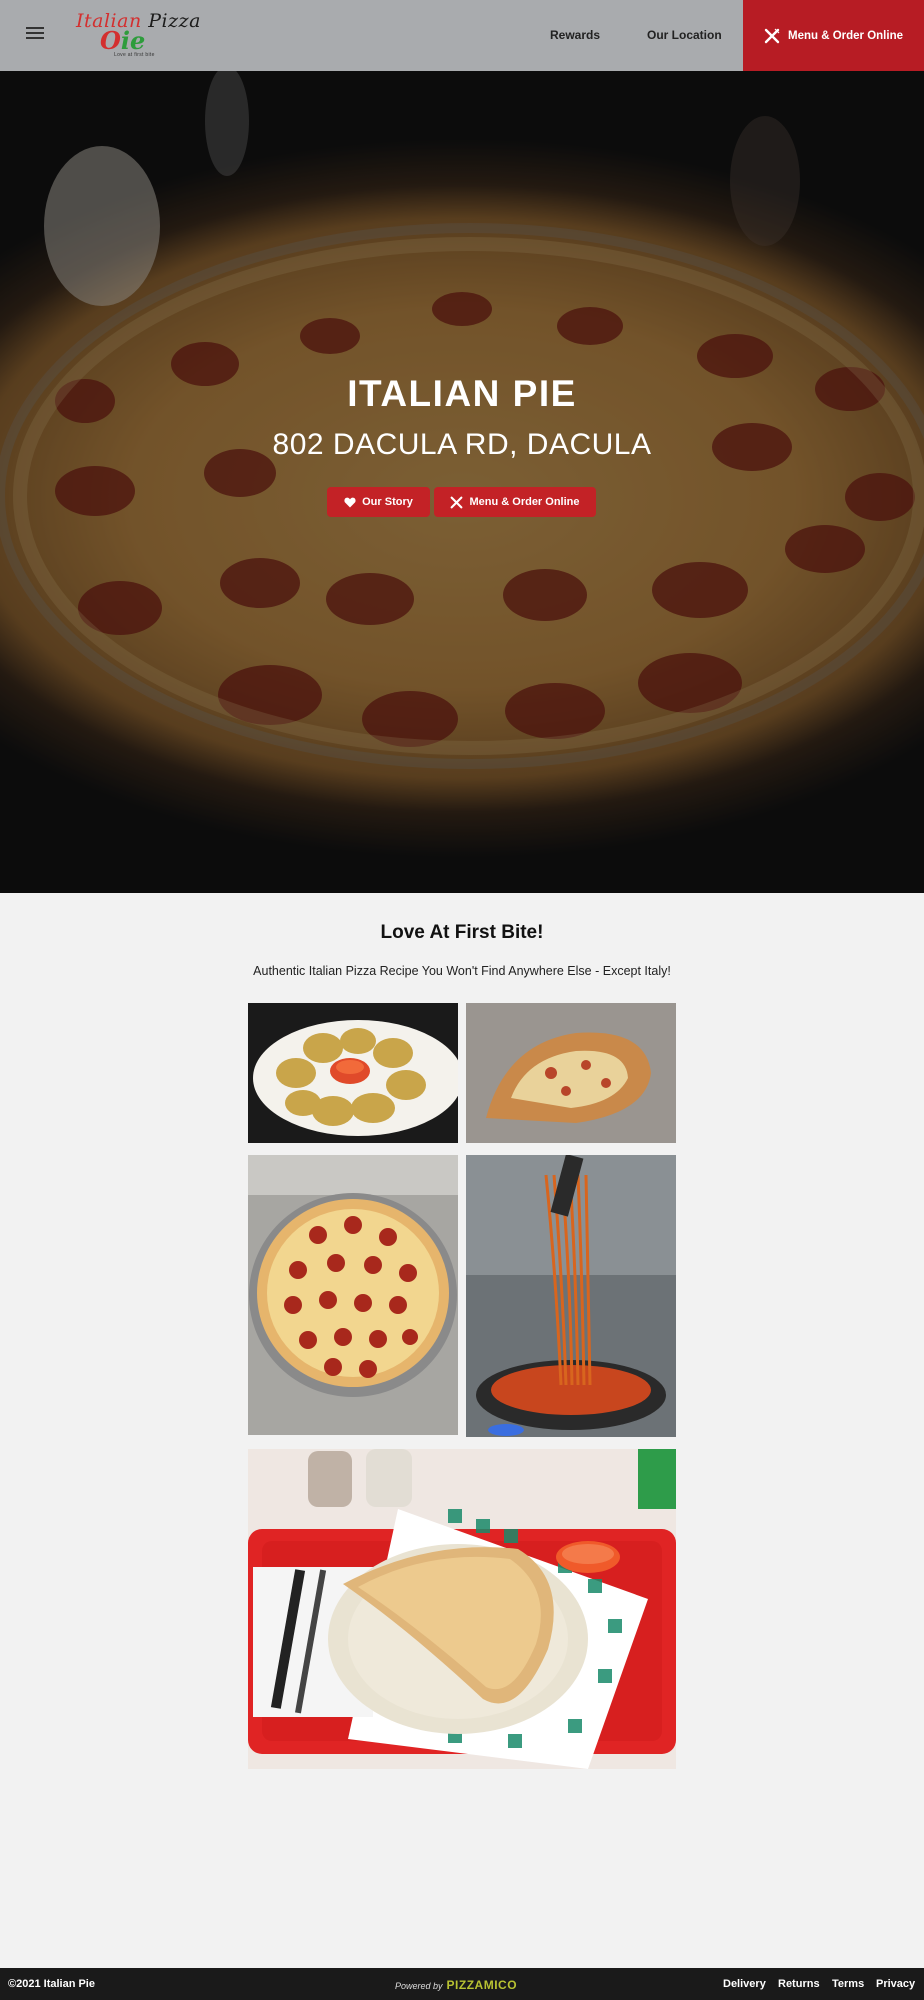 The image size is (924, 2000). Describe the element at coordinates (350, 502) in the screenshot. I see `heart-icon` at that location.